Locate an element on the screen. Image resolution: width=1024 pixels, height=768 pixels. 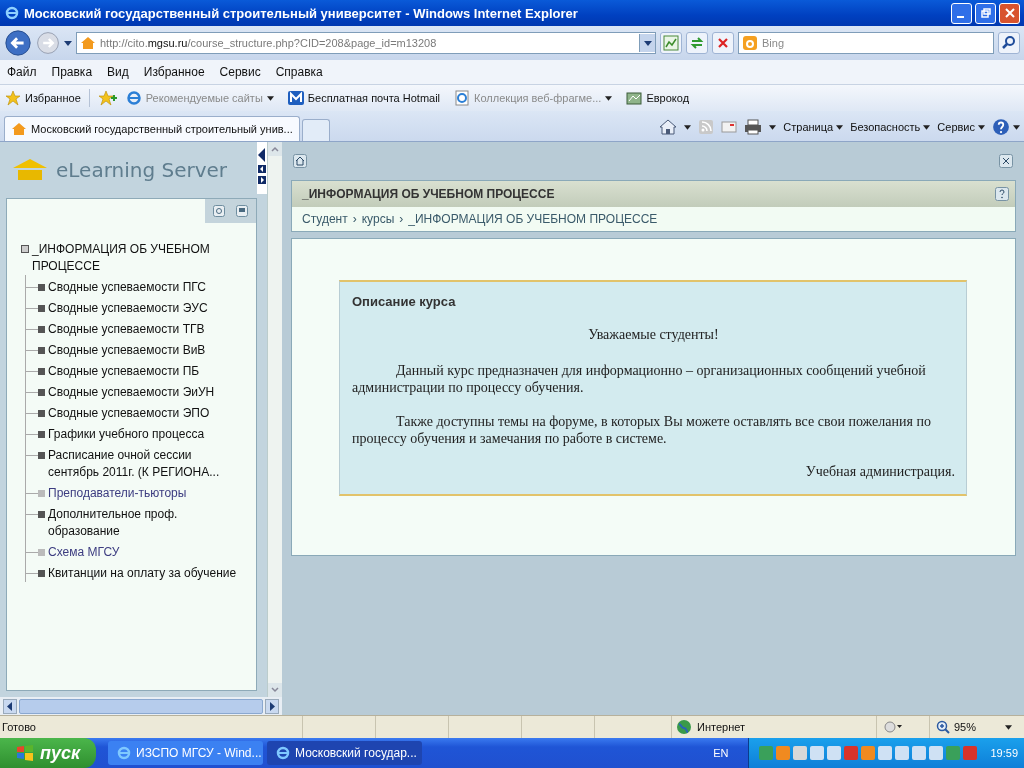
tree-item: Сводные успеваемости ЭиУН is located at coordinates (146, 392).